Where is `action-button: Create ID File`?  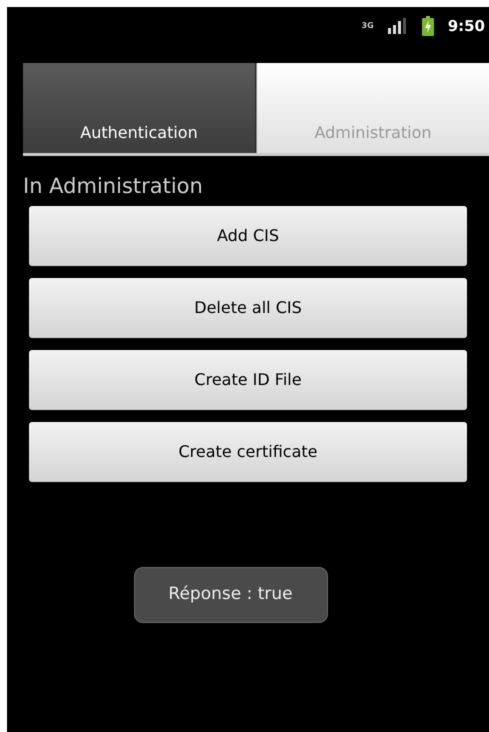 action-button: Create ID File is located at coordinates (248, 380).